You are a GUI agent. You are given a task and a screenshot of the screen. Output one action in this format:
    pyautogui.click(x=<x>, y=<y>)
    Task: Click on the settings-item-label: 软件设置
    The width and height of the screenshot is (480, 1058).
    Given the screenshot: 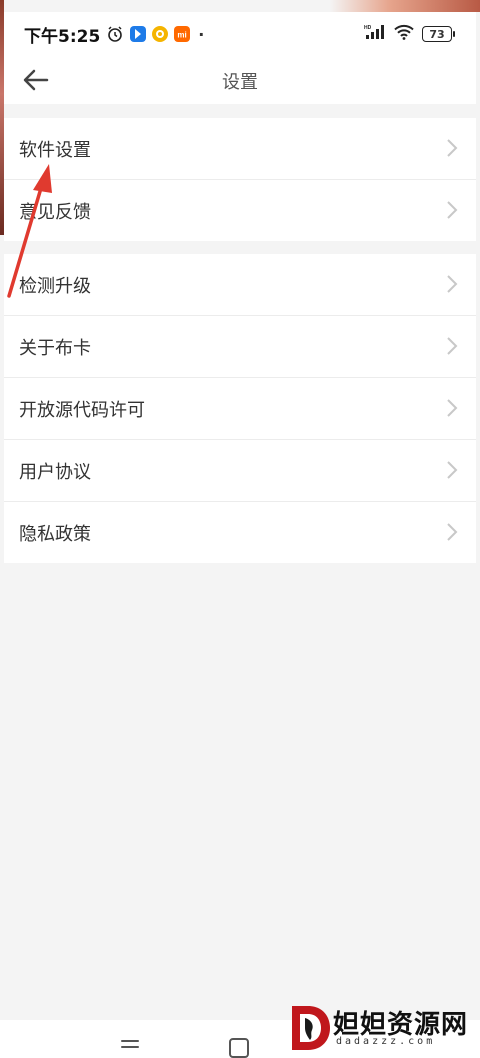 What is the action you would take?
    pyautogui.click(x=55, y=150)
    